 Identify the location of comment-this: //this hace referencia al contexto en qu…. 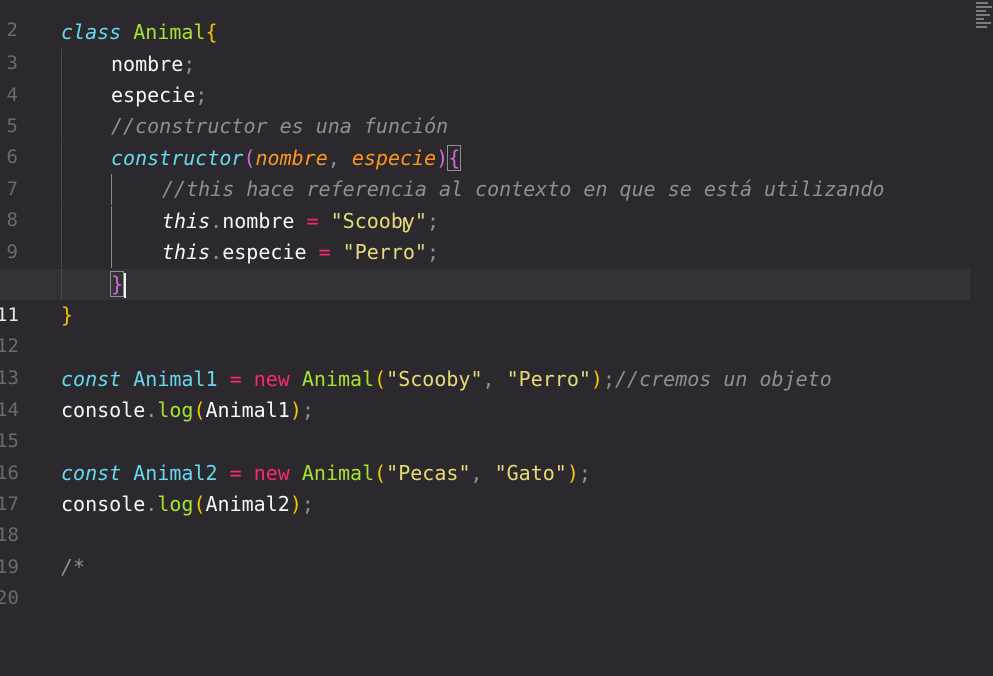
(523, 189).